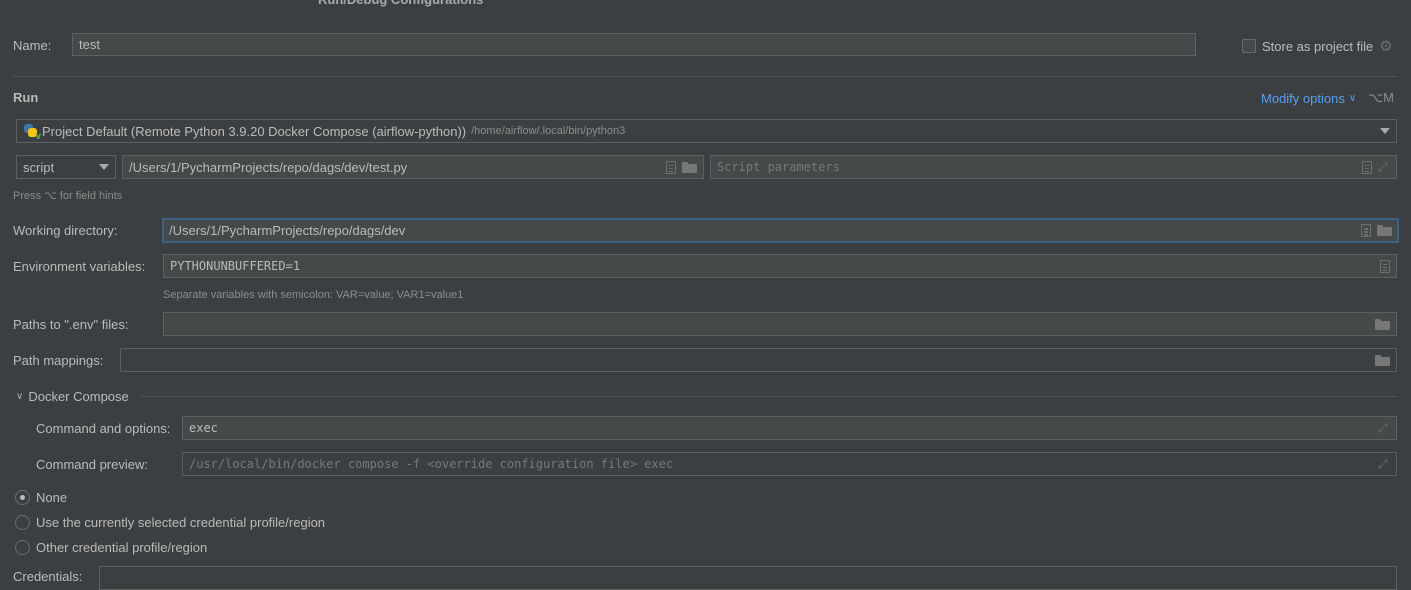 The image size is (1411, 590). Describe the element at coordinates (89, 44) in the screenshot. I see `name-value: test` at that location.